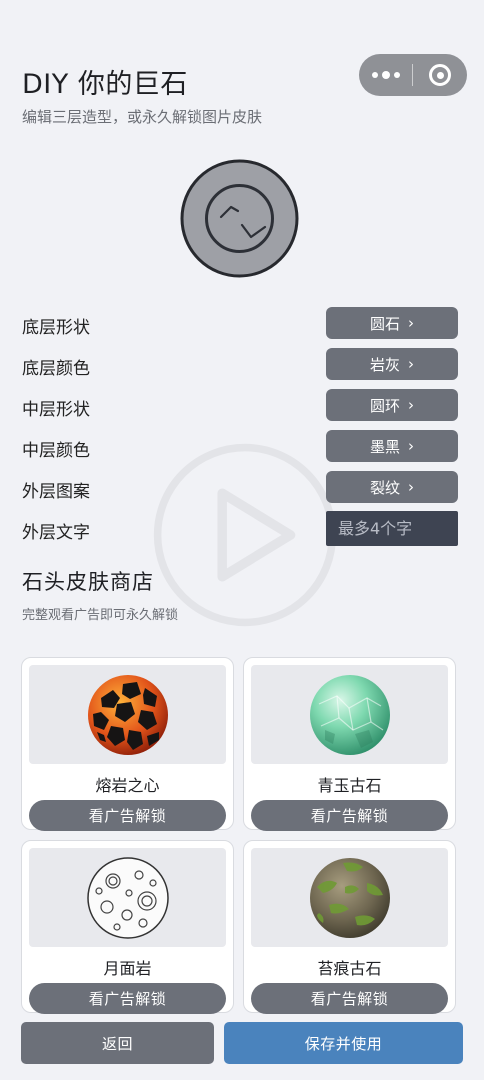 This screenshot has width=484, height=1080. Describe the element at coordinates (384, 323) in the screenshot. I see `base-shape-value: 圆石` at that location.